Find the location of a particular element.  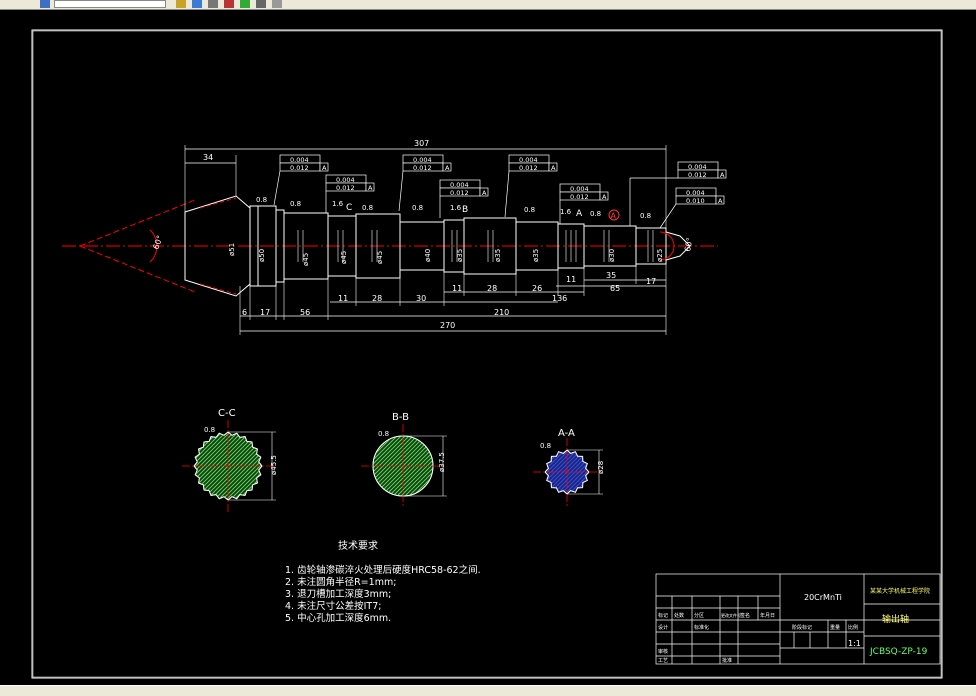

svg-text: 处数 is located at coordinates (679, 615).